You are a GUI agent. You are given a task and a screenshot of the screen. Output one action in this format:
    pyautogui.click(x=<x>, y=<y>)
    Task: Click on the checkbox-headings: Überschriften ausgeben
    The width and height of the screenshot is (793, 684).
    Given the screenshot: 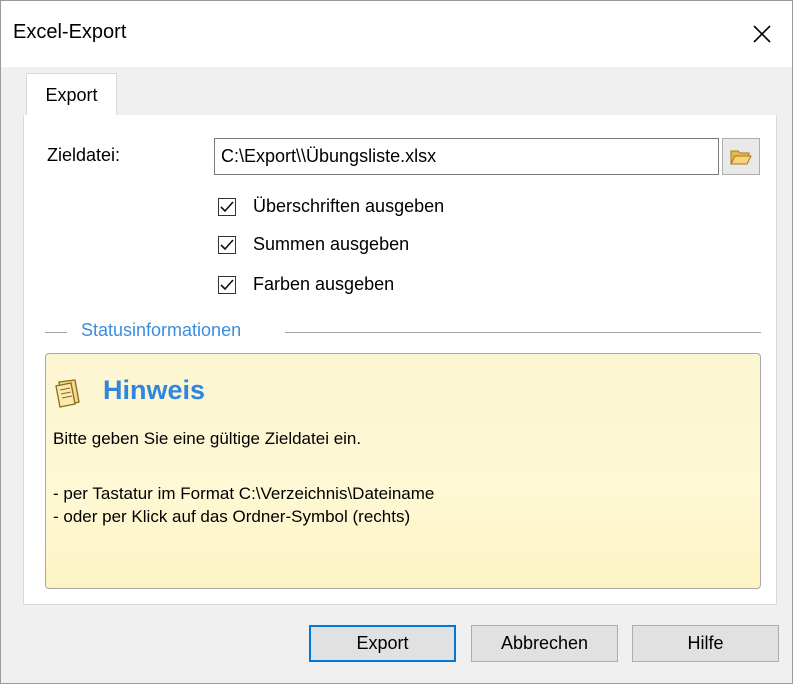 What is the action you would take?
    pyautogui.click(x=331, y=206)
    